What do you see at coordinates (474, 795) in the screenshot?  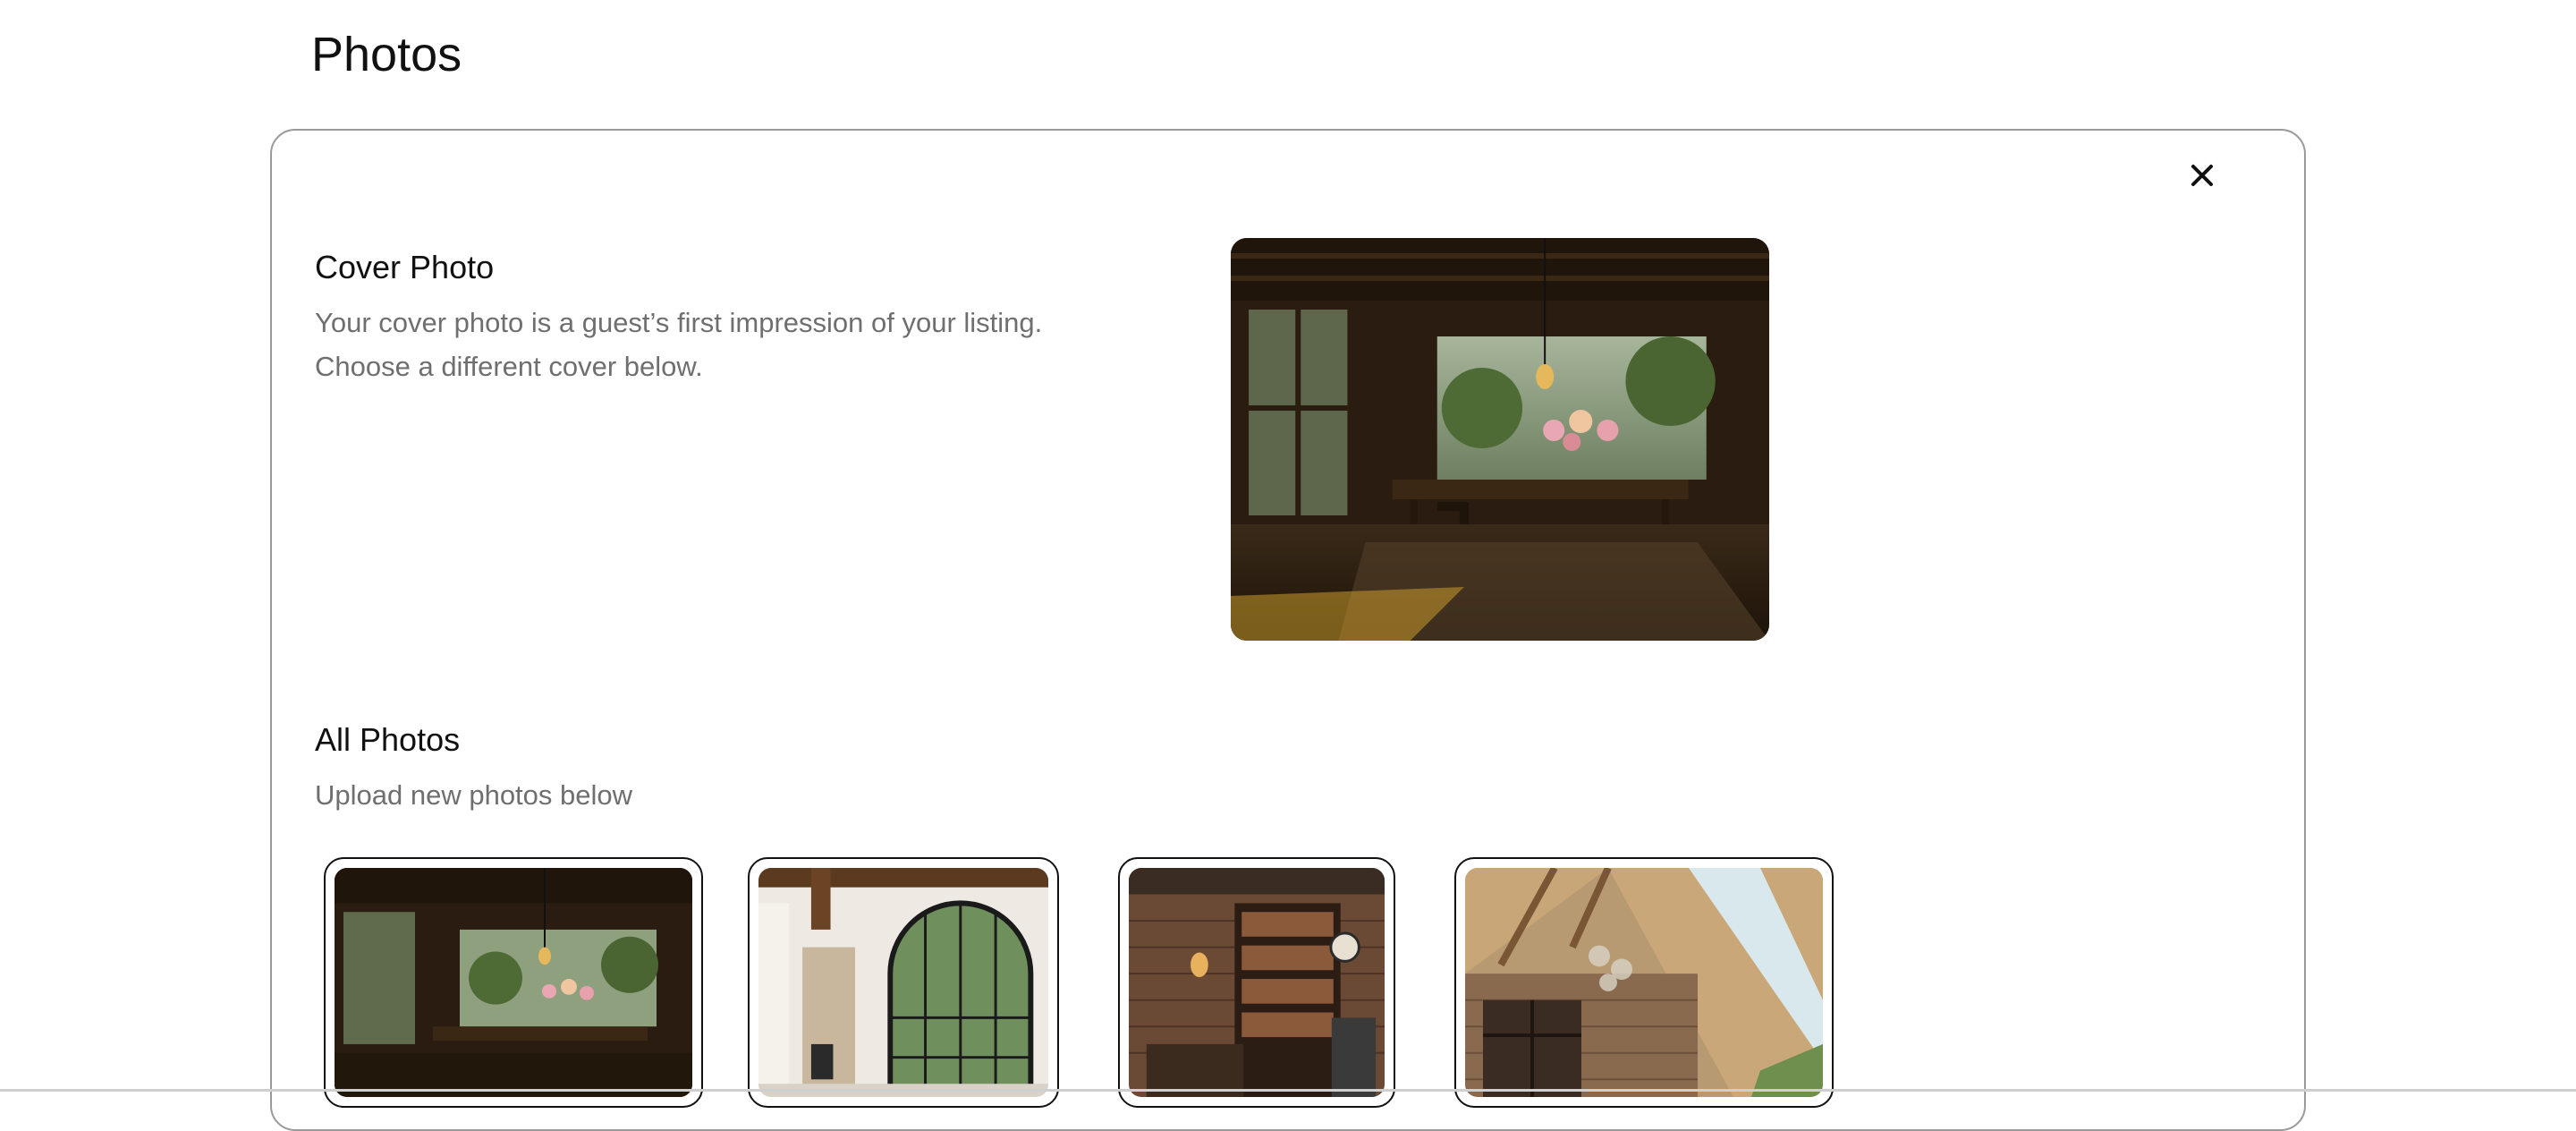 I see `all-photos-subtitle: Upload new photos below` at bounding box center [474, 795].